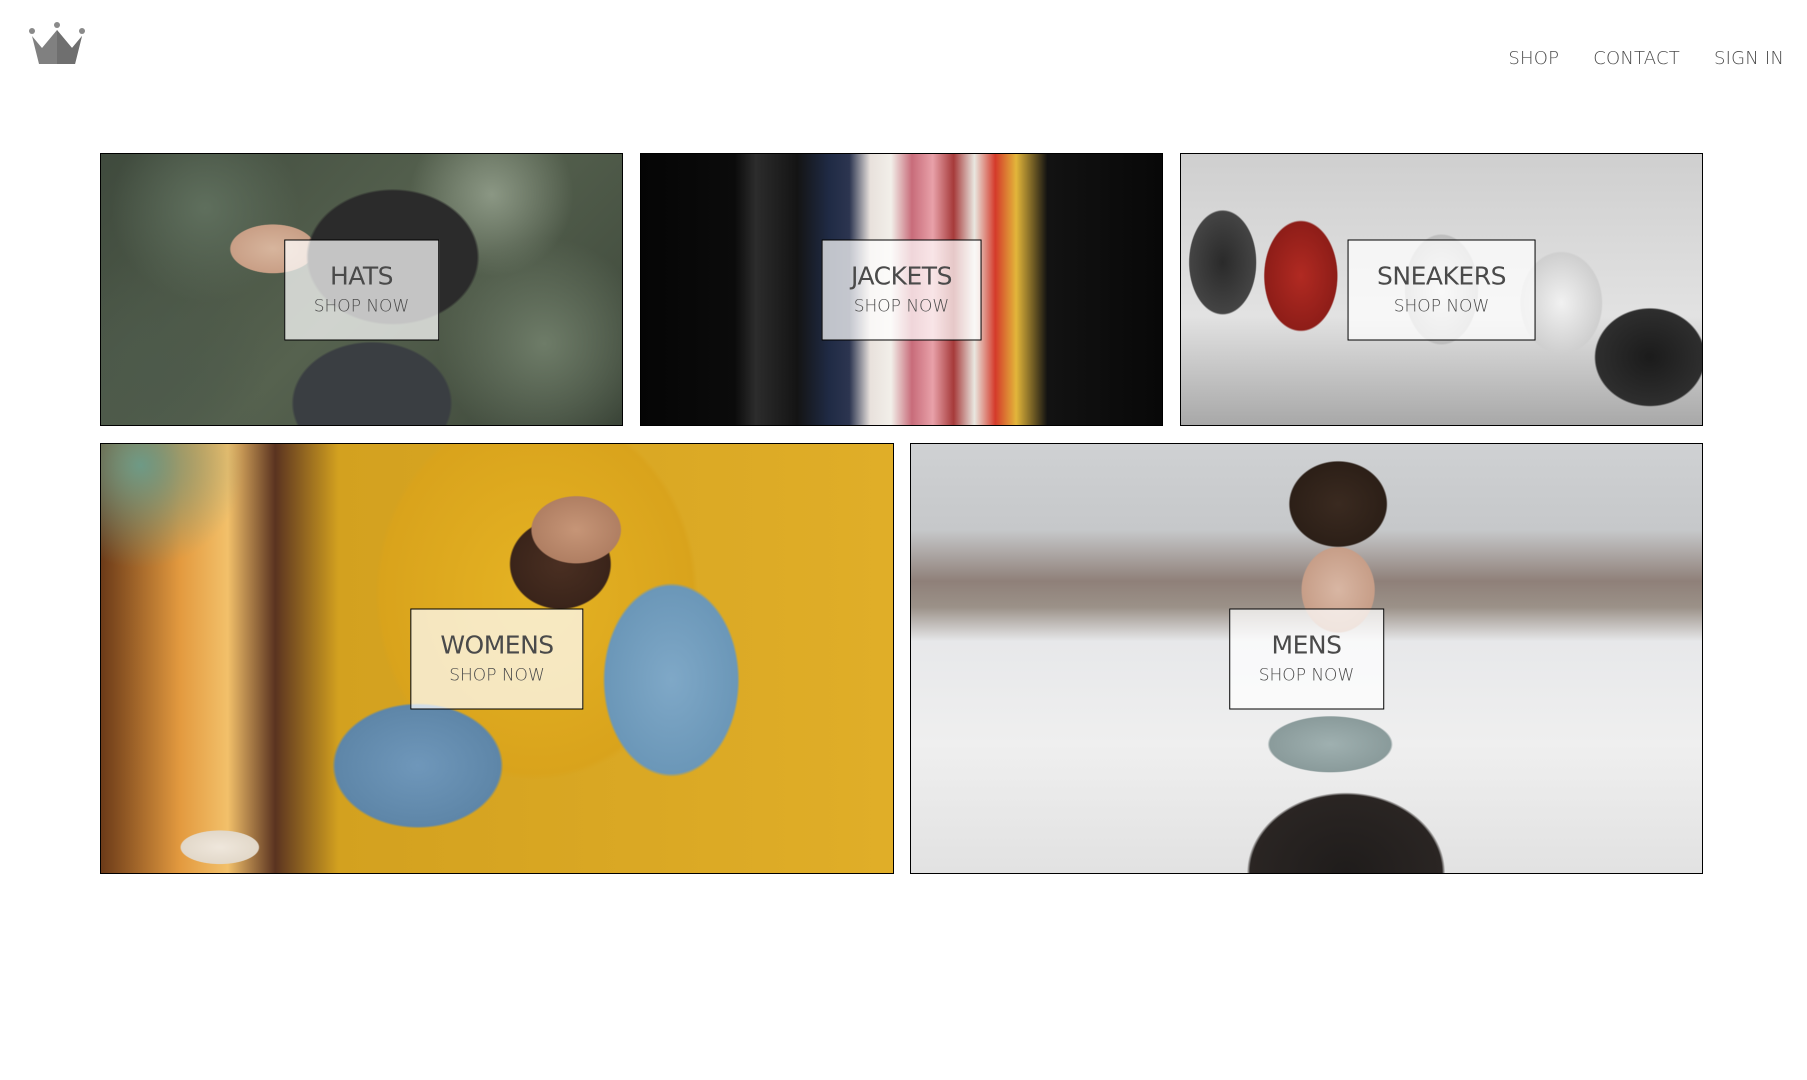 The width and height of the screenshot is (1807, 1080). I want to click on header: SHOP CONTACT SIGN IN, so click(903, 55).